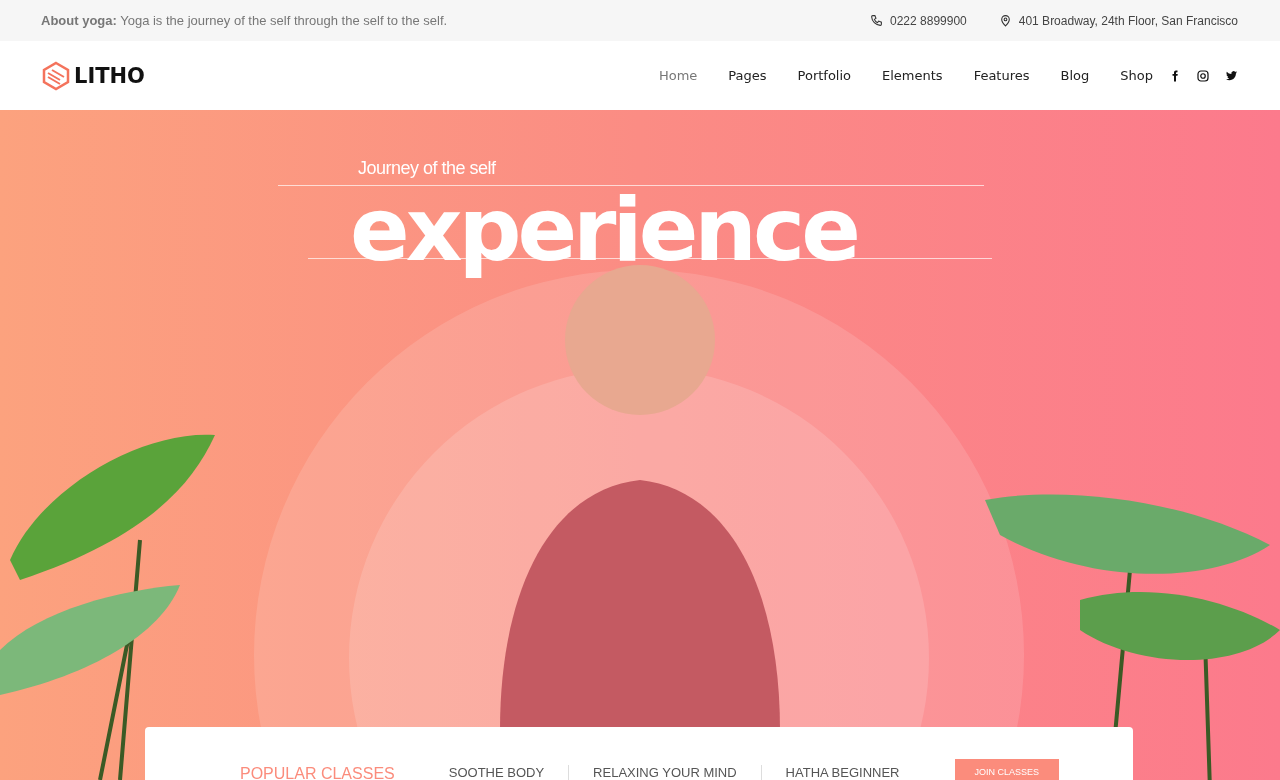 This screenshot has width=1280, height=780. What do you see at coordinates (244, 20) in the screenshot?
I see `about-text: About yoga: Yoga is the journey of the self through the self to the self.` at bounding box center [244, 20].